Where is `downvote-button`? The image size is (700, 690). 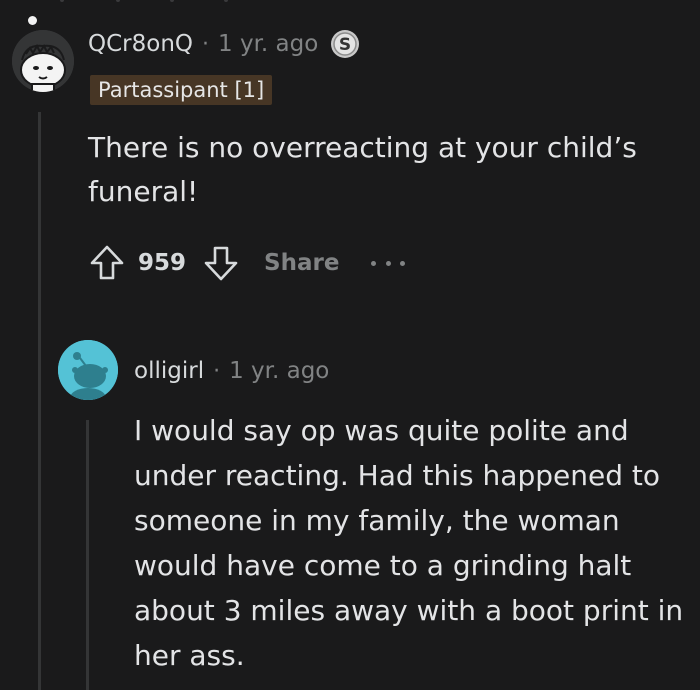 downvote-button is located at coordinates (221, 263).